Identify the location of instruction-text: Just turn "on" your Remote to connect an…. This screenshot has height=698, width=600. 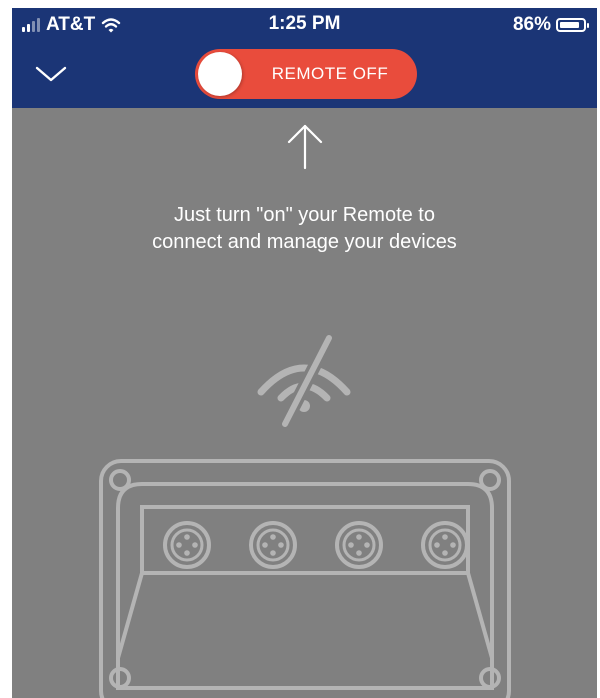
(304, 229).